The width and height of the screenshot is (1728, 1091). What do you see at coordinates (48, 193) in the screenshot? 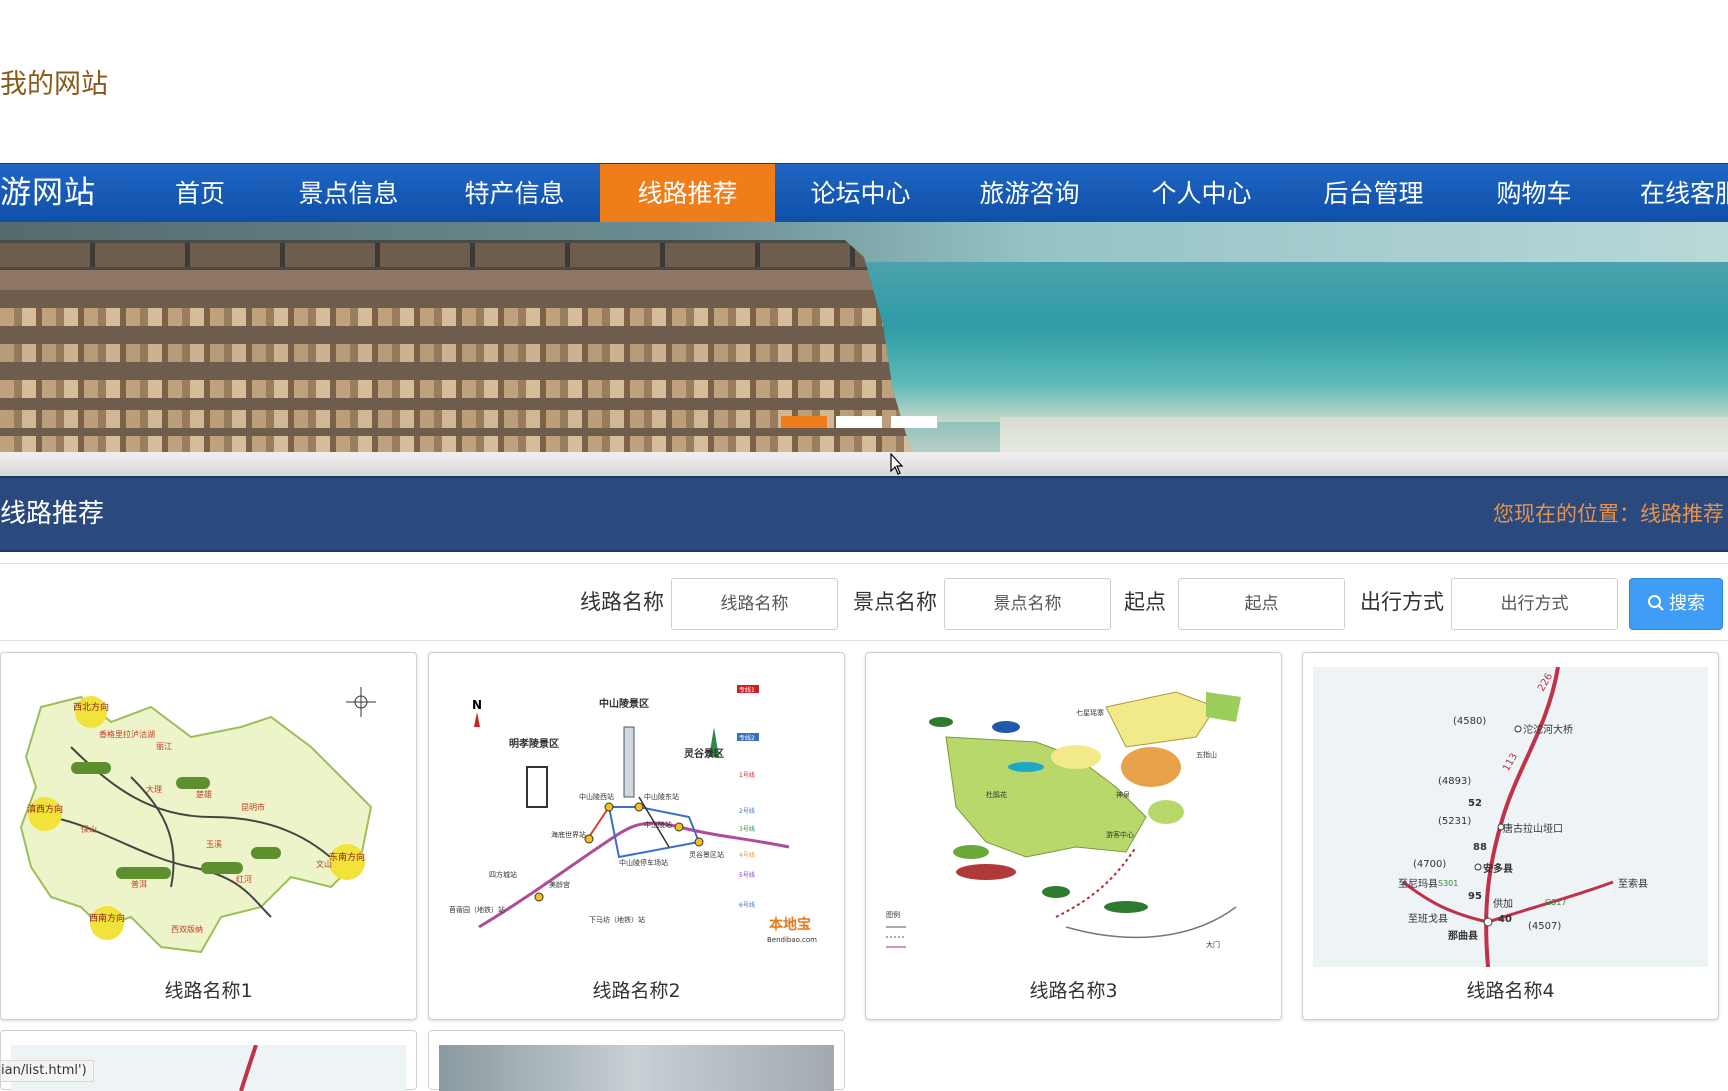
I see `nav-brand: 游网站` at bounding box center [48, 193].